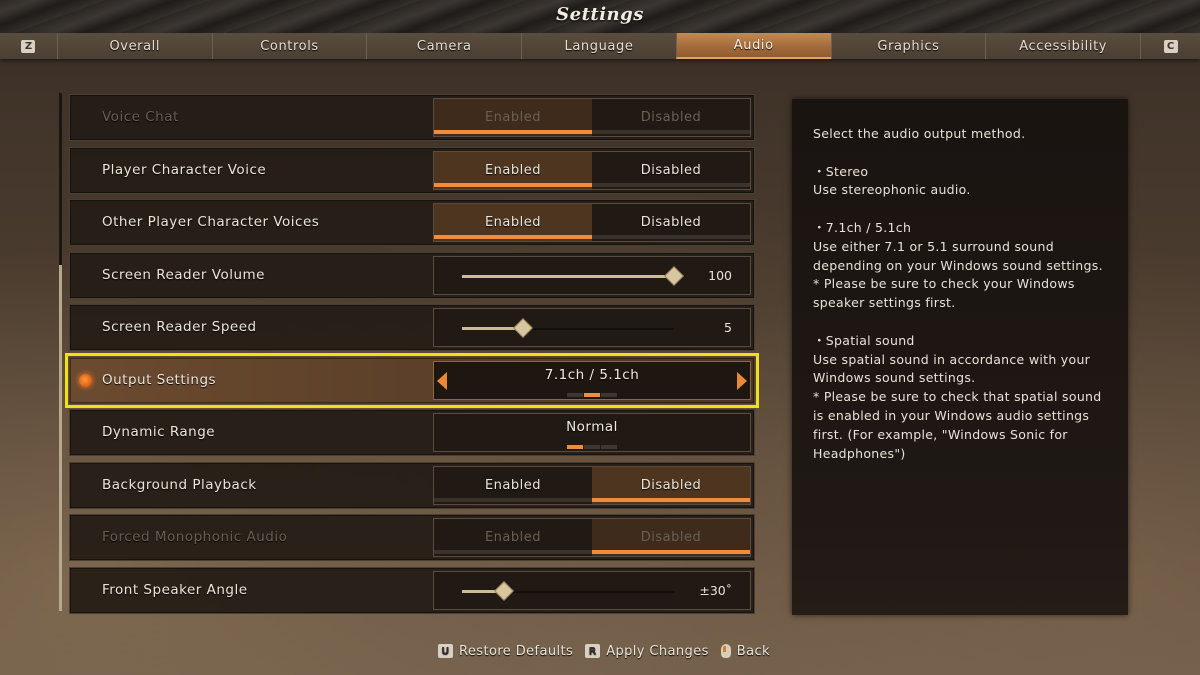 The image size is (1200, 675). I want to click on front-speaker-angle-slider: ±30˚, so click(592, 590).